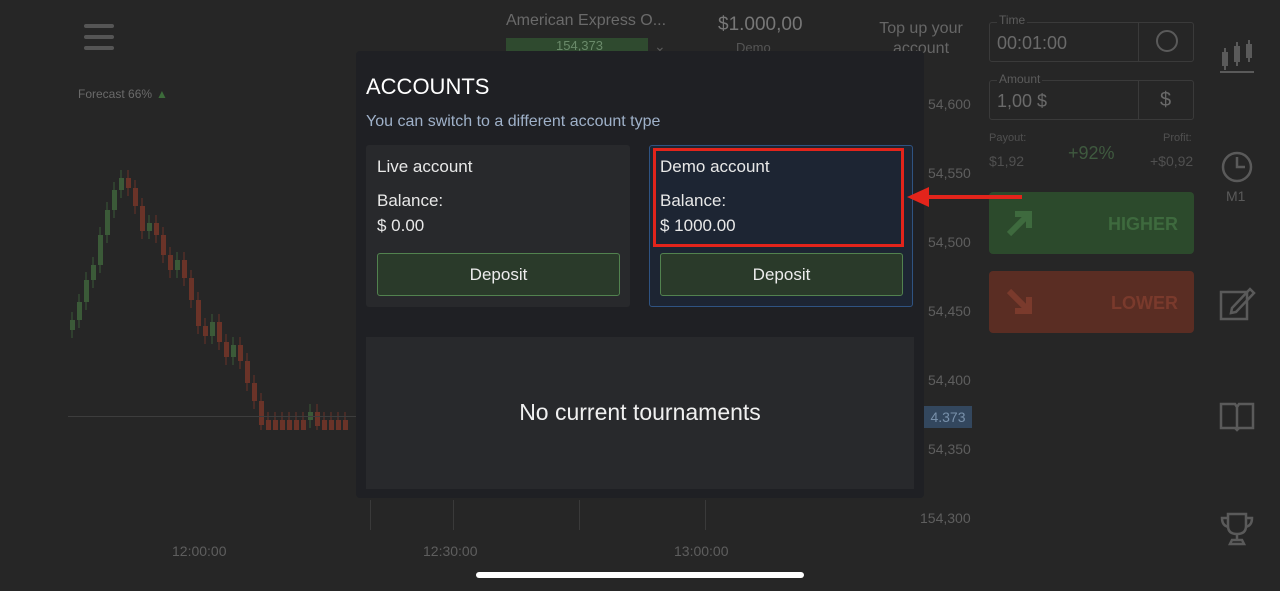 This screenshot has width=1280, height=591. I want to click on forecast-label: Forecast 66%, so click(115, 94).